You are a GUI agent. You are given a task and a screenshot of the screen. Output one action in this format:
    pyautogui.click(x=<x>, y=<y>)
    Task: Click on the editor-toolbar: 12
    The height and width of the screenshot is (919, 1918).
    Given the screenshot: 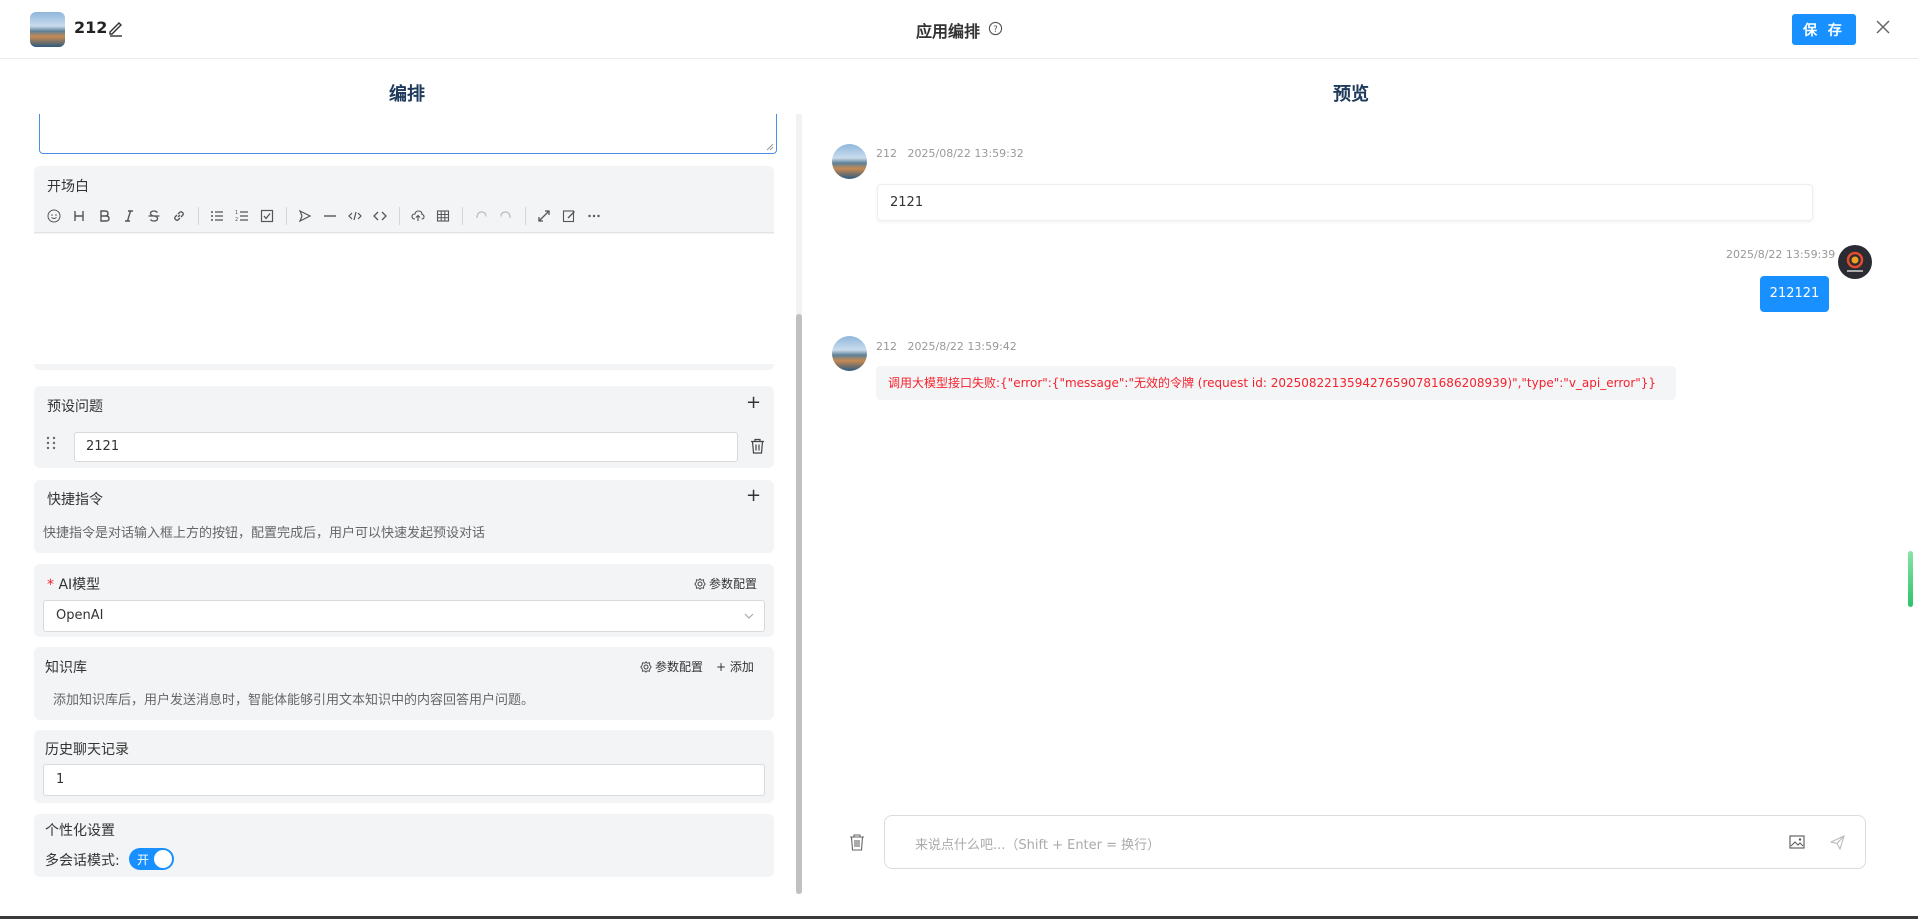 What is the action you would take?
    pyautogui.click(x=404, y=216)
    